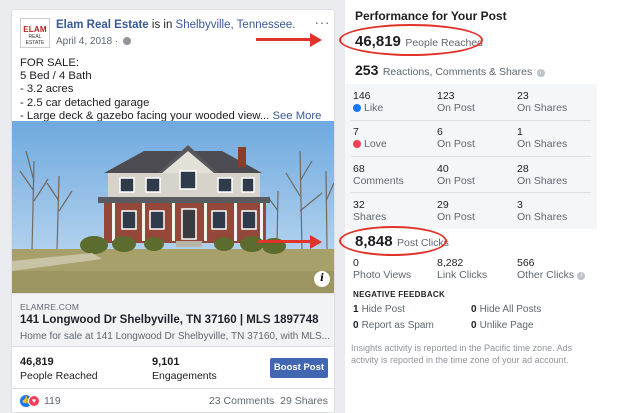 Image resolution: width=619 pixels, height=413 pixels. I want to click on panel-title: Performance for Your Post, so click(431, 16).